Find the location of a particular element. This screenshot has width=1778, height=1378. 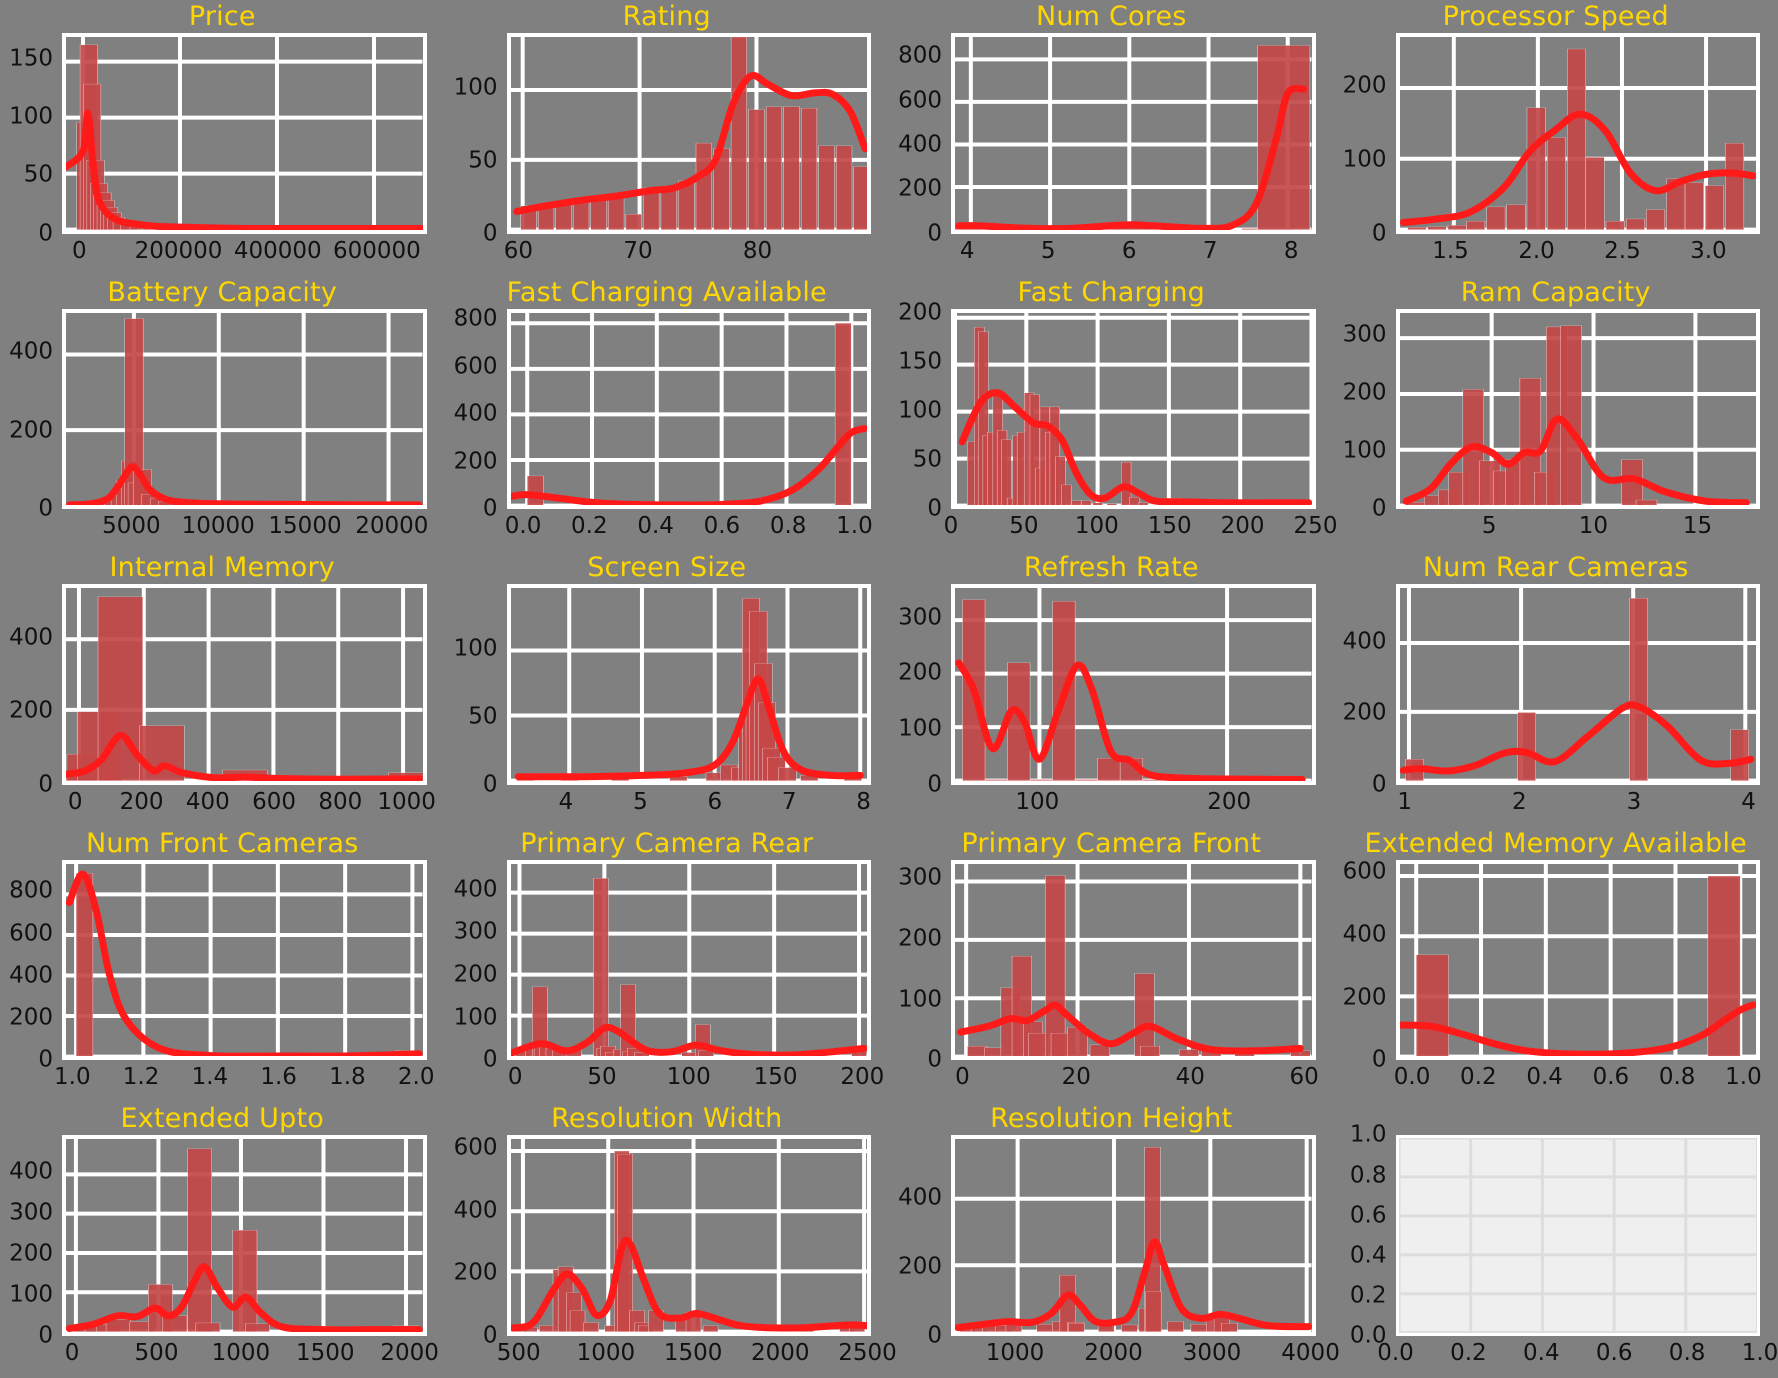

panel-title: Num Rear Cameras is located at coordinates (1555, 568).